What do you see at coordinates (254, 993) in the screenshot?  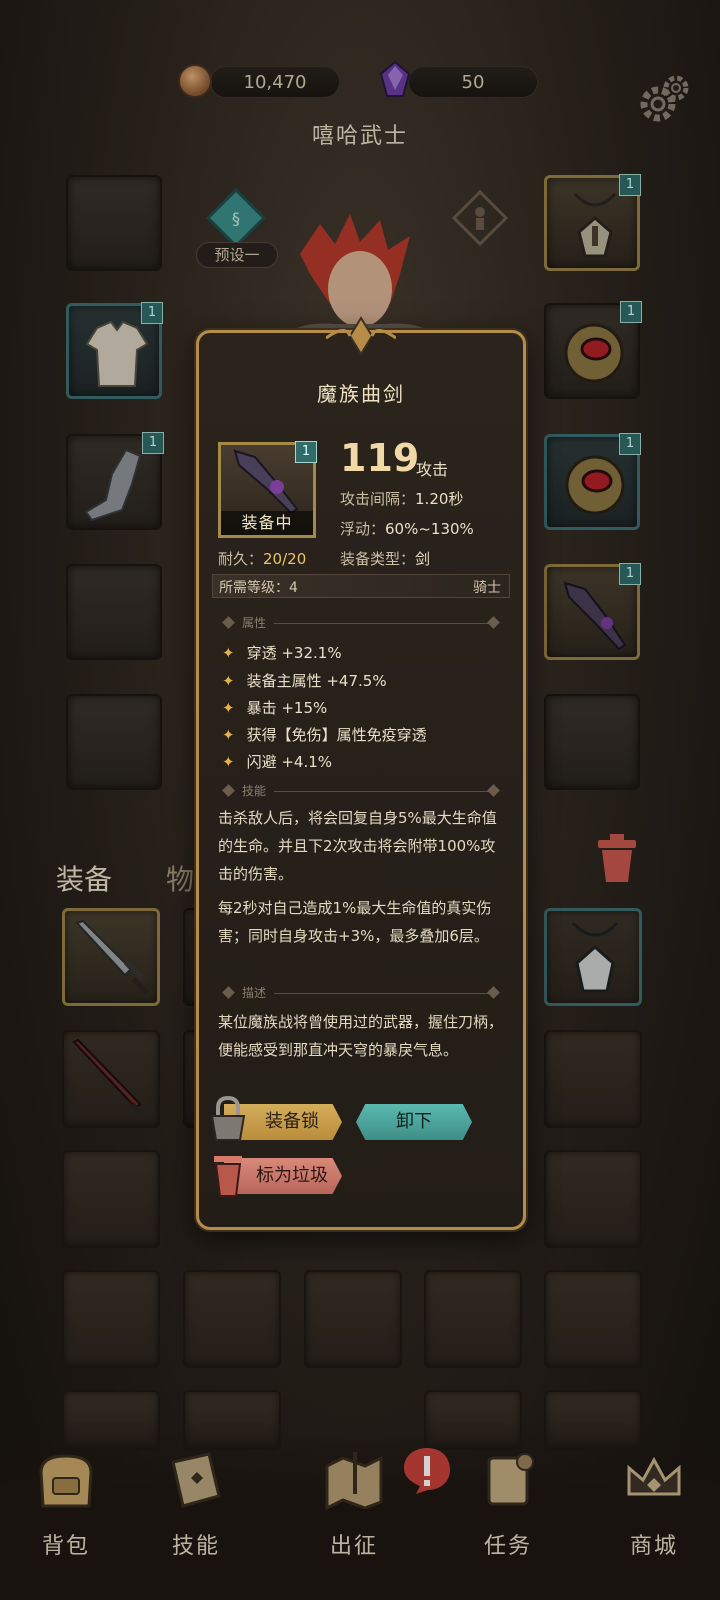 I see `section-title: 描述` at bounding box center [254, 993].